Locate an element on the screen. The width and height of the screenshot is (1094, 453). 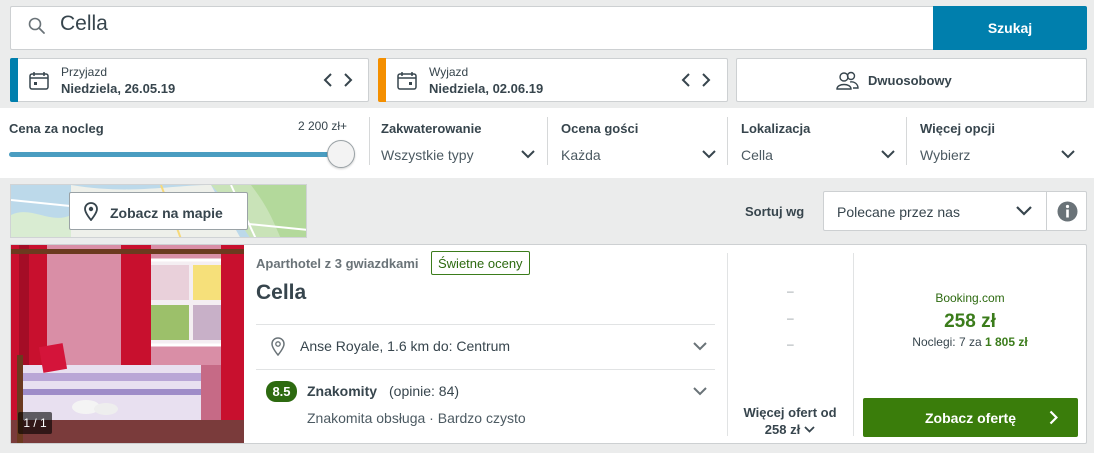
great-reviews-badge: Świetne oceny is located at coordinates (480, 263).